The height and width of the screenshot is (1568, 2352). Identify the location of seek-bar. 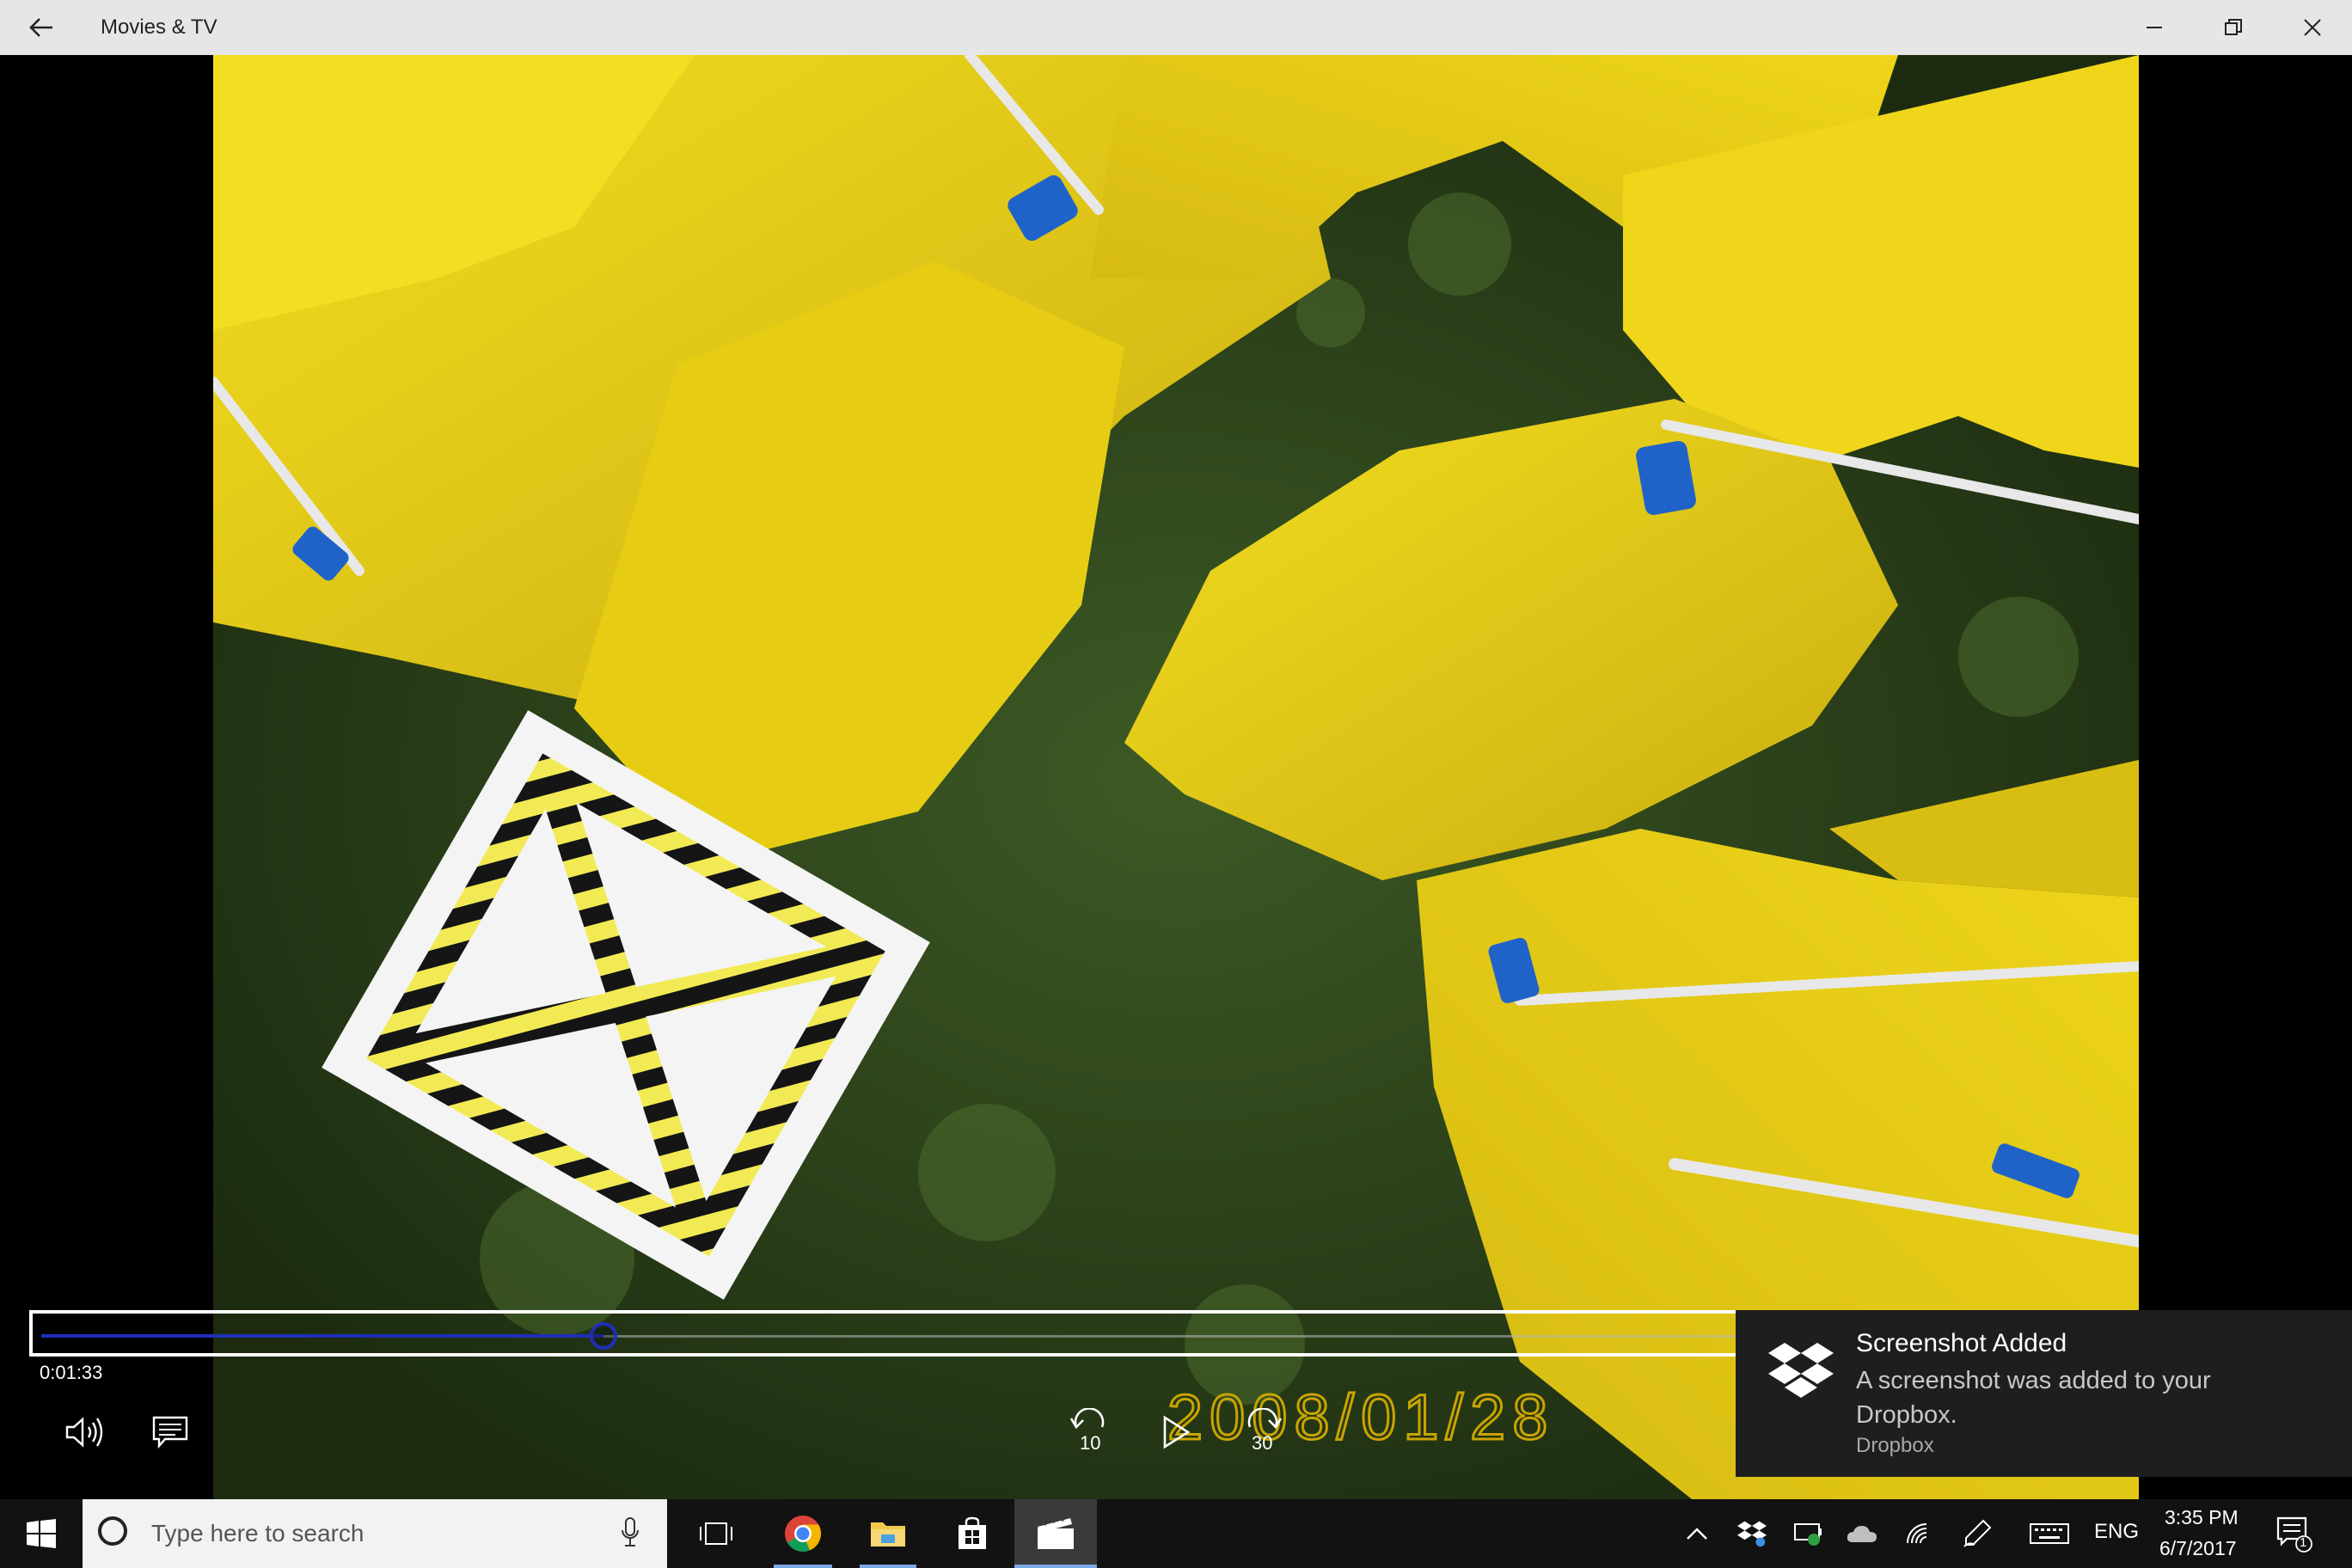
(889, 1333).